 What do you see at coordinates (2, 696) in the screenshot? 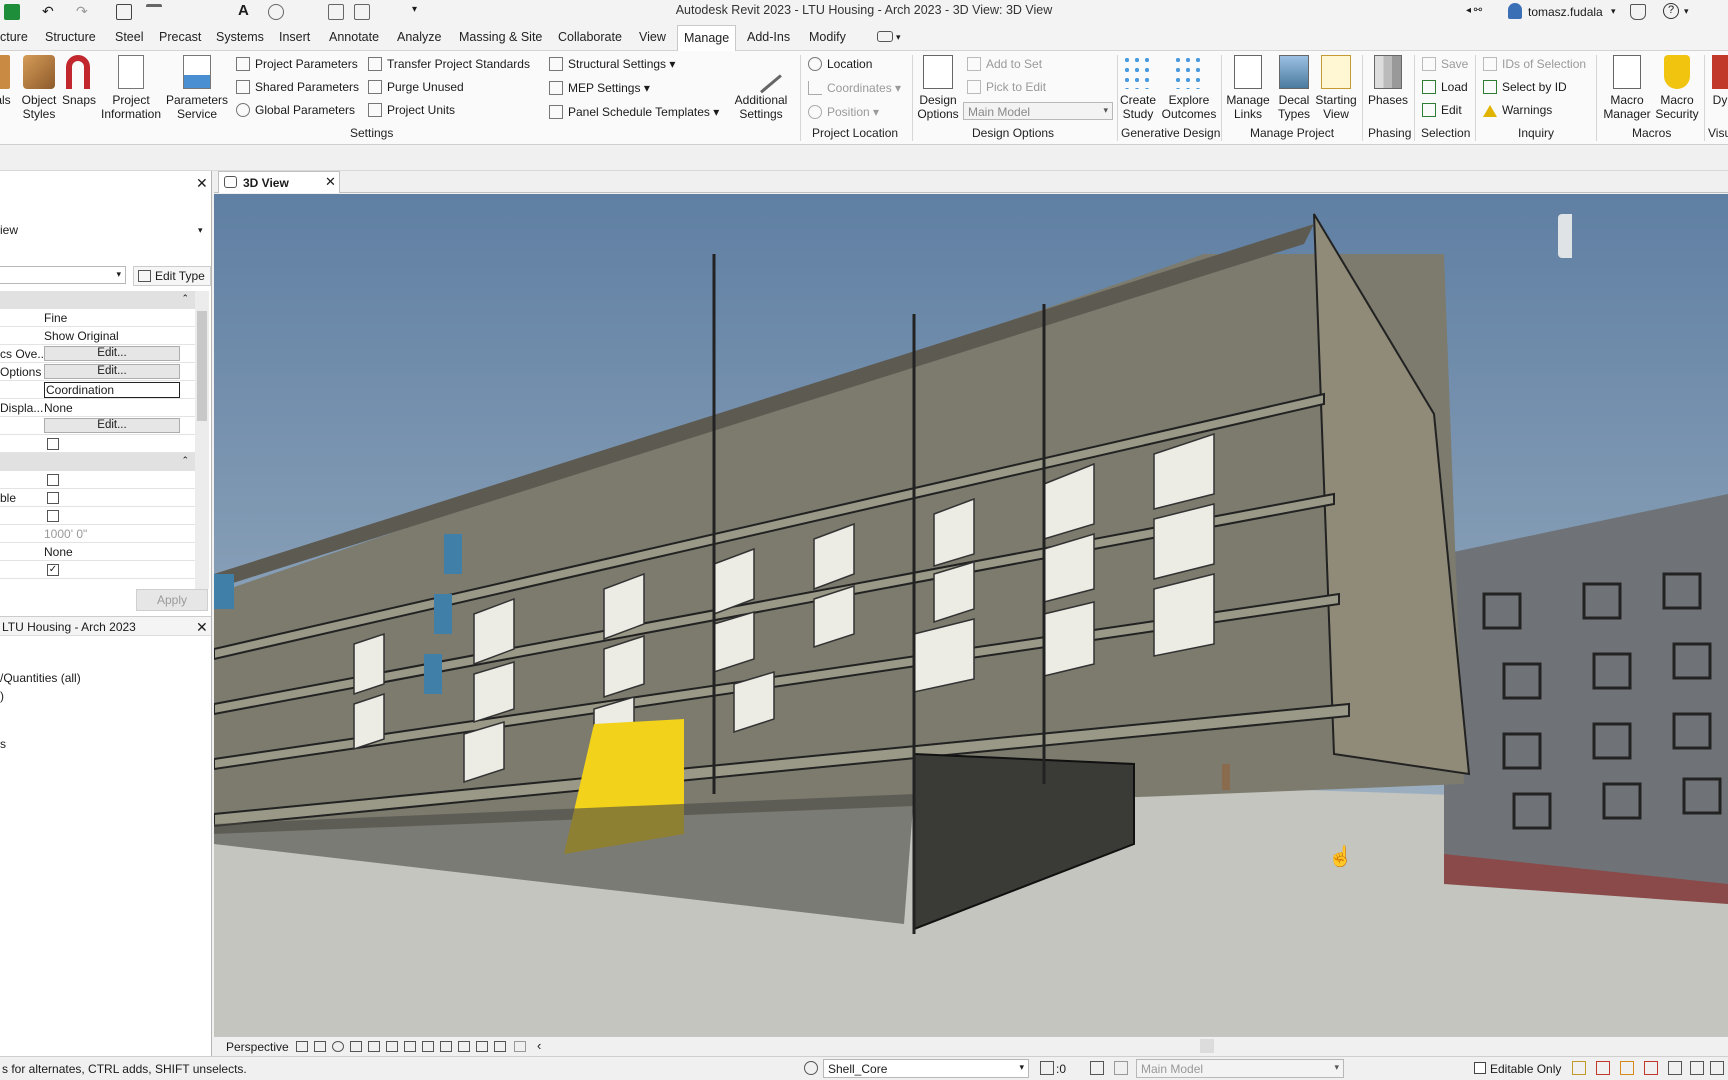
I see `browser-item: )` at bounding box center [2, 696].